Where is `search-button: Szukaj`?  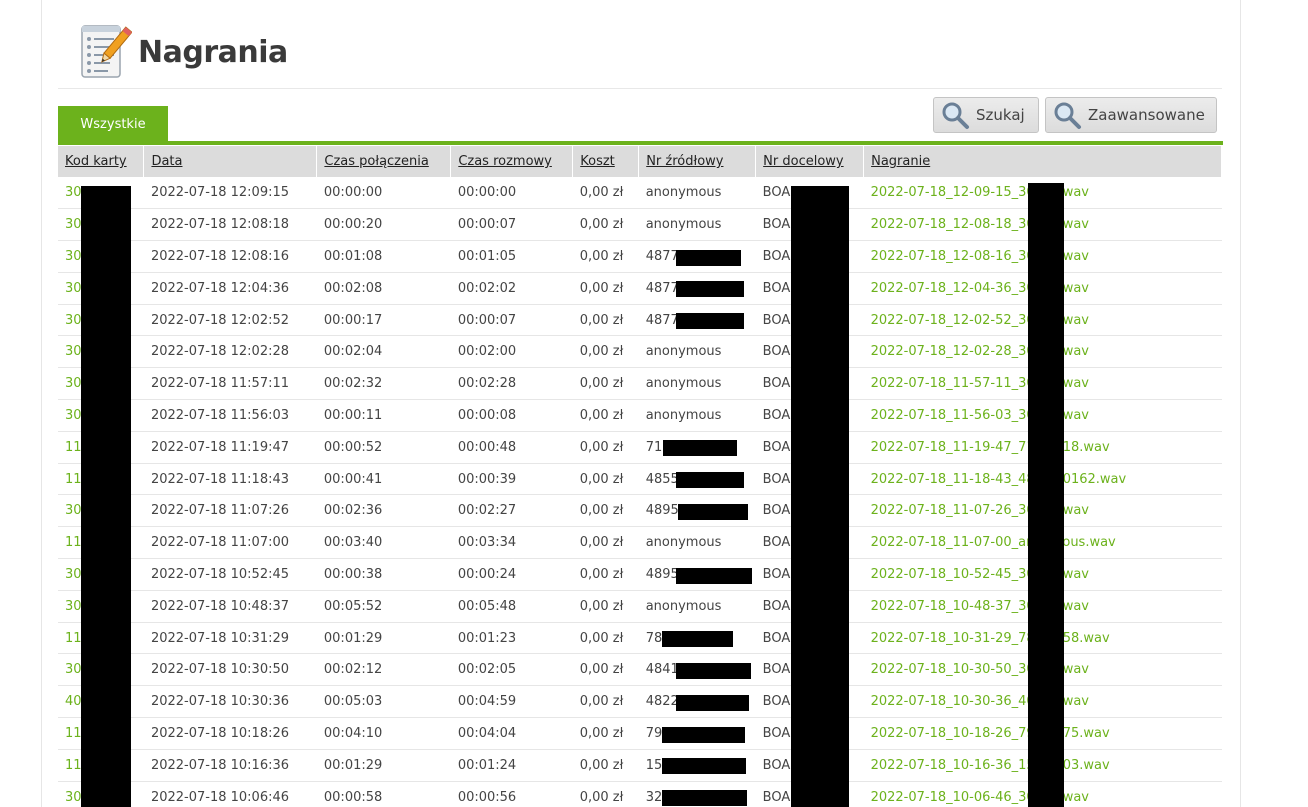 search-button: Szukaj is located at coordinates (986, 115).